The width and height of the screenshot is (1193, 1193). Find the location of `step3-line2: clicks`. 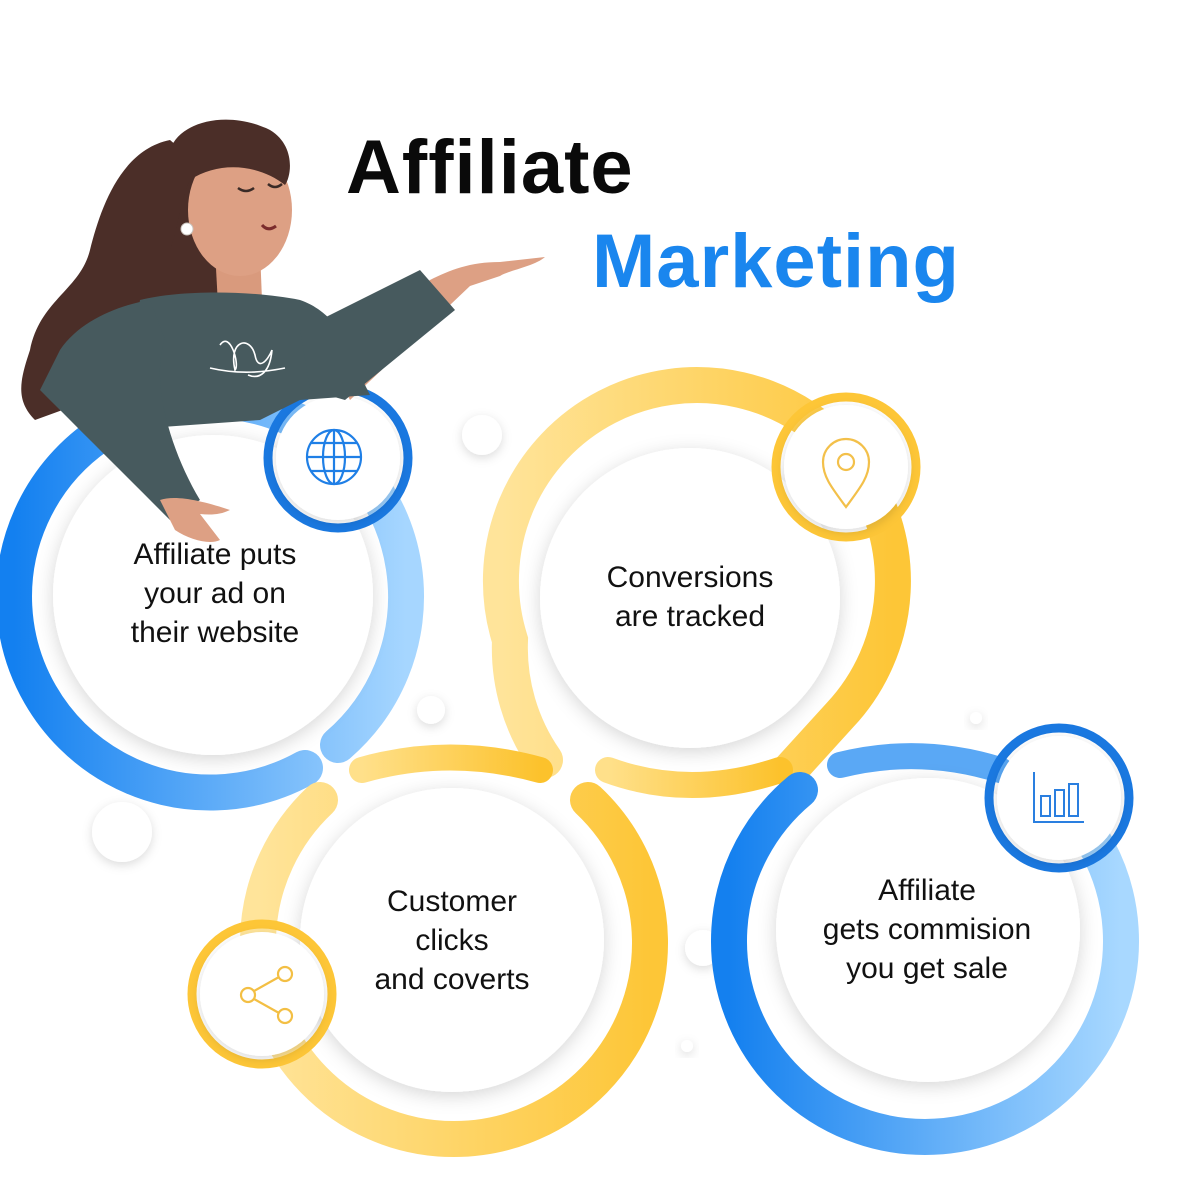

step3-line2: clicks is located at coordinates (452, 940).